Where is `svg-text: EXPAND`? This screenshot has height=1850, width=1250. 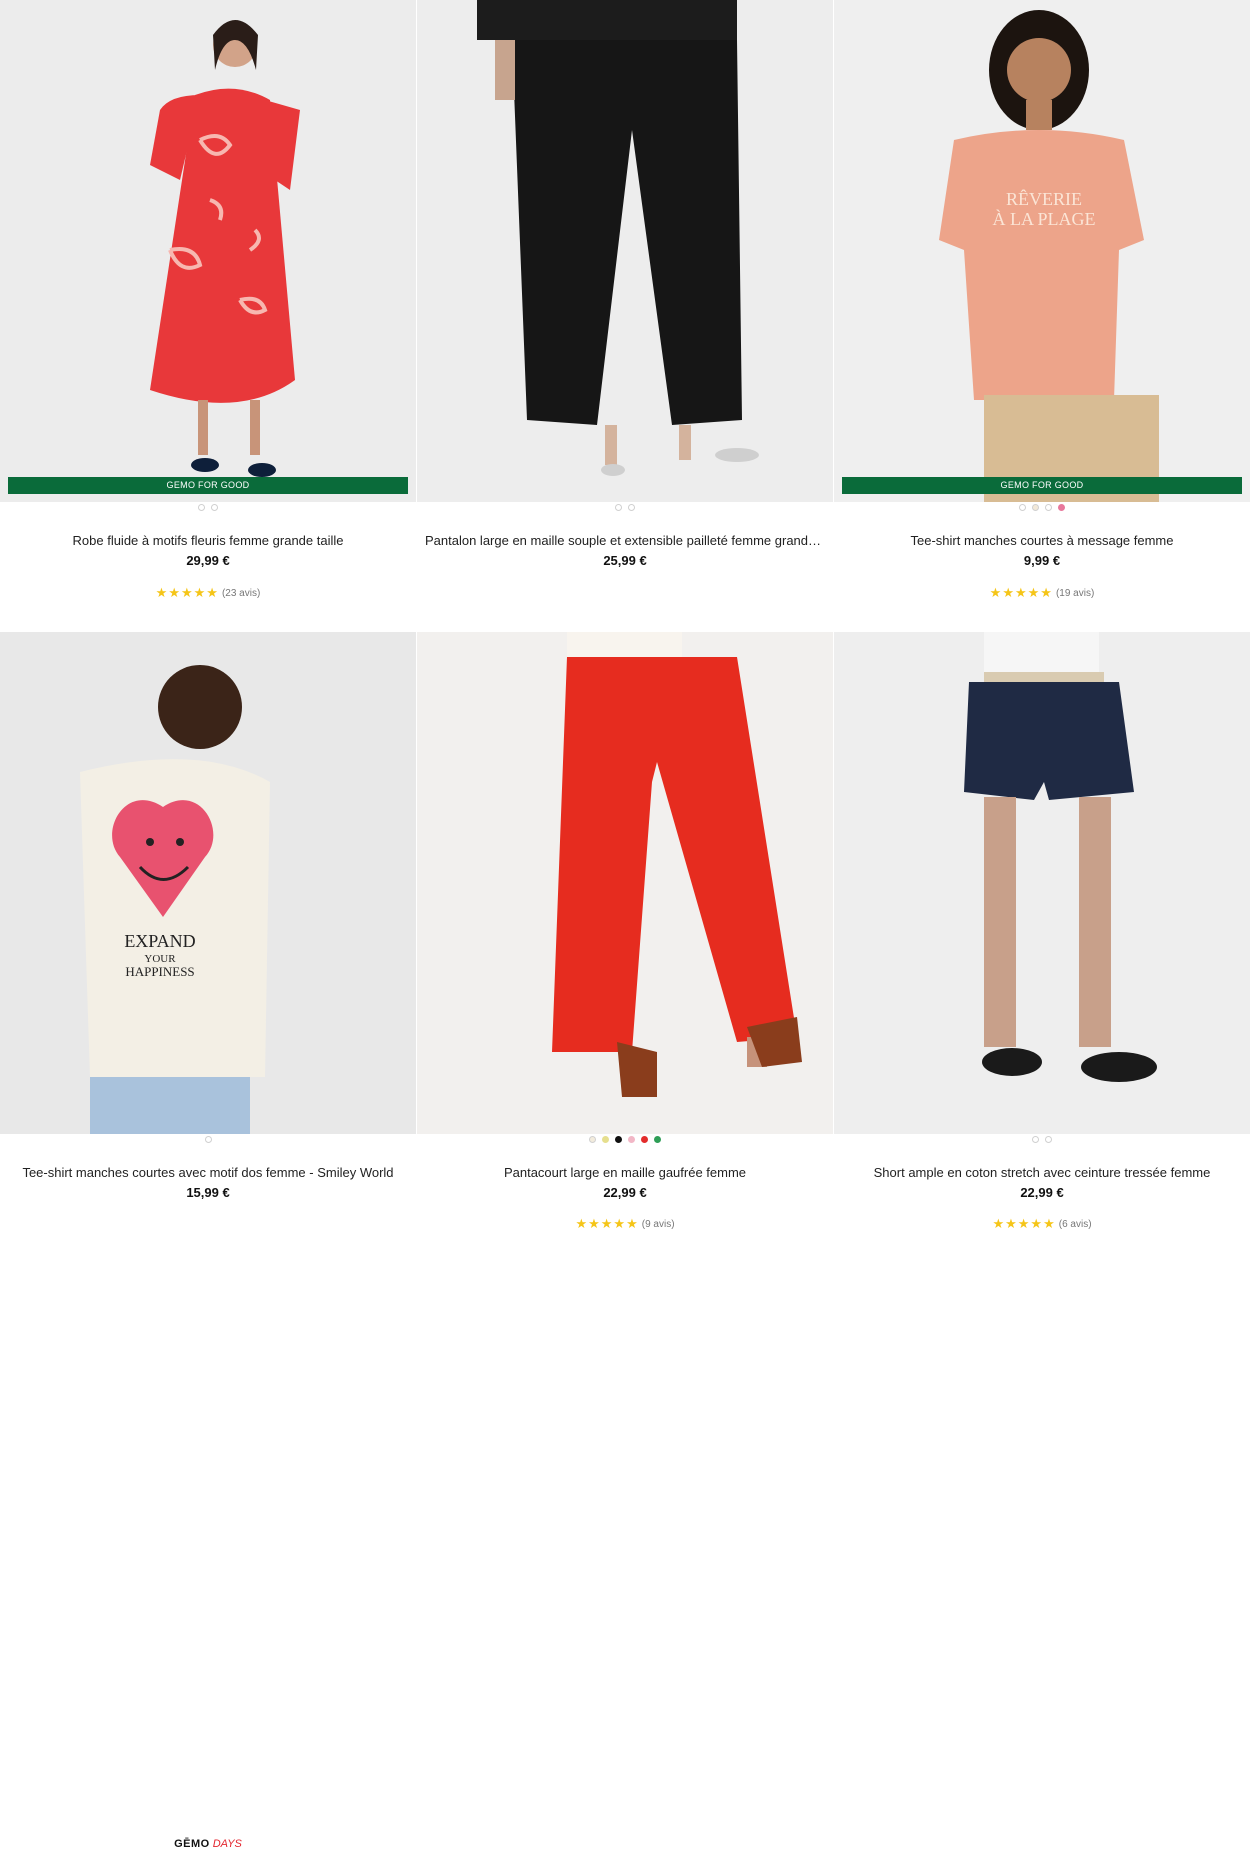 svg-text: EXPAND is located at coordinates (159, 941).